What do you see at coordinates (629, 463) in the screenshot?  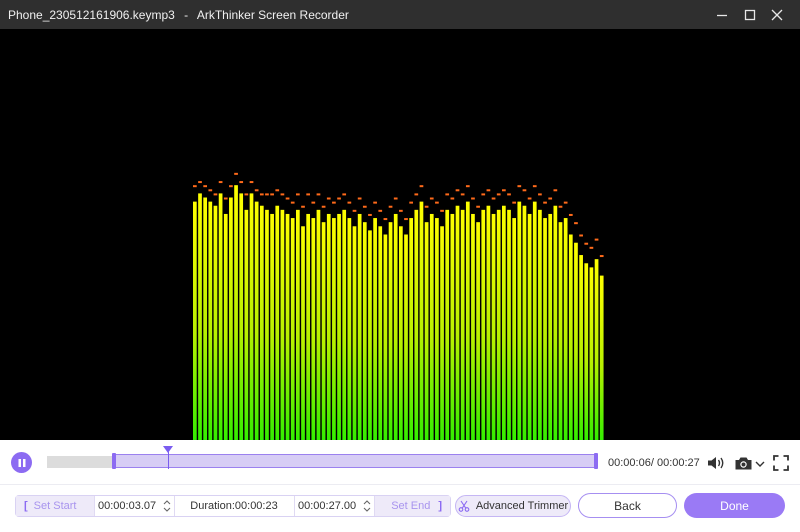 I see `current-time: 00:00:06` at bounding box center [629, 463].